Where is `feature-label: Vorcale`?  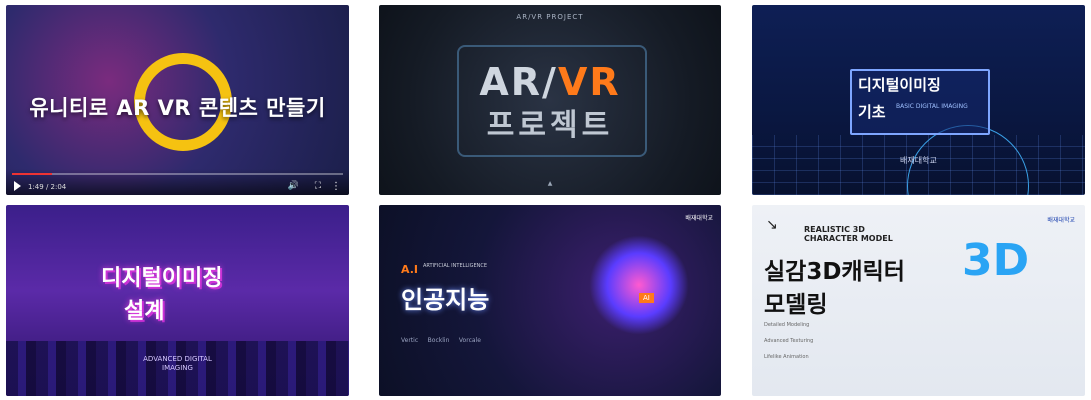 feature-label: Vorcale is located at coordinates (469, 340).